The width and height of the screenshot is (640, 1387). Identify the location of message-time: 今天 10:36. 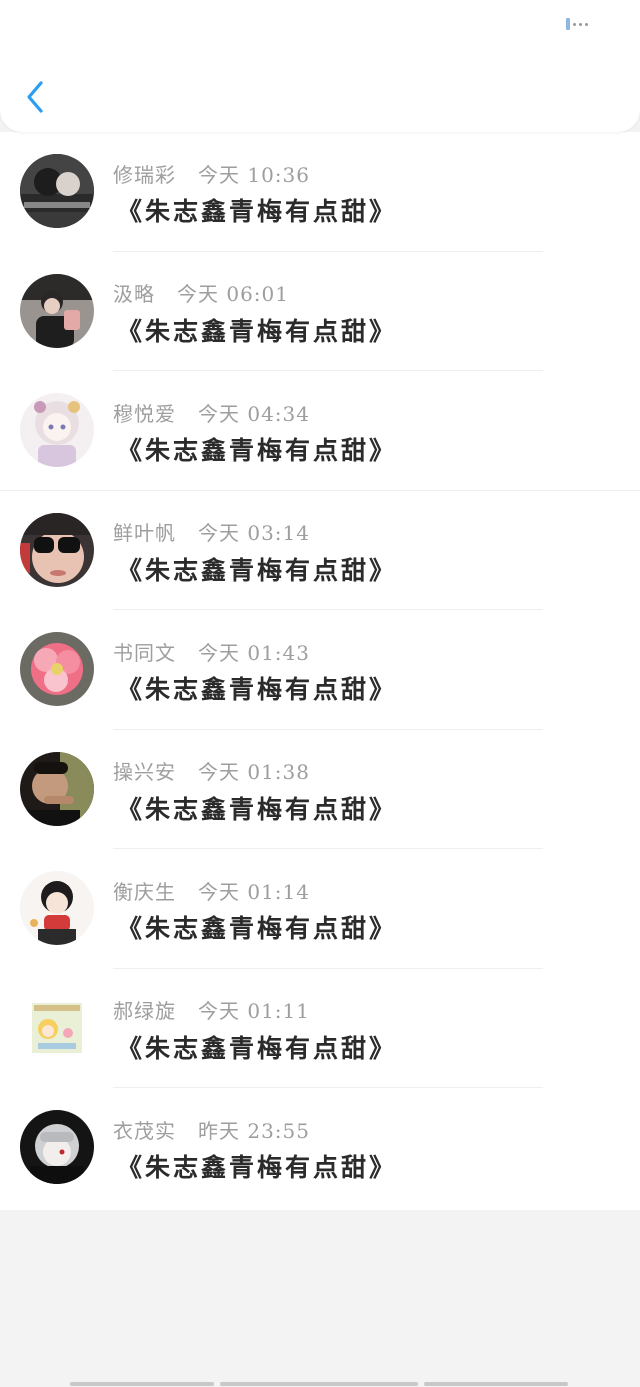
(254, 174).